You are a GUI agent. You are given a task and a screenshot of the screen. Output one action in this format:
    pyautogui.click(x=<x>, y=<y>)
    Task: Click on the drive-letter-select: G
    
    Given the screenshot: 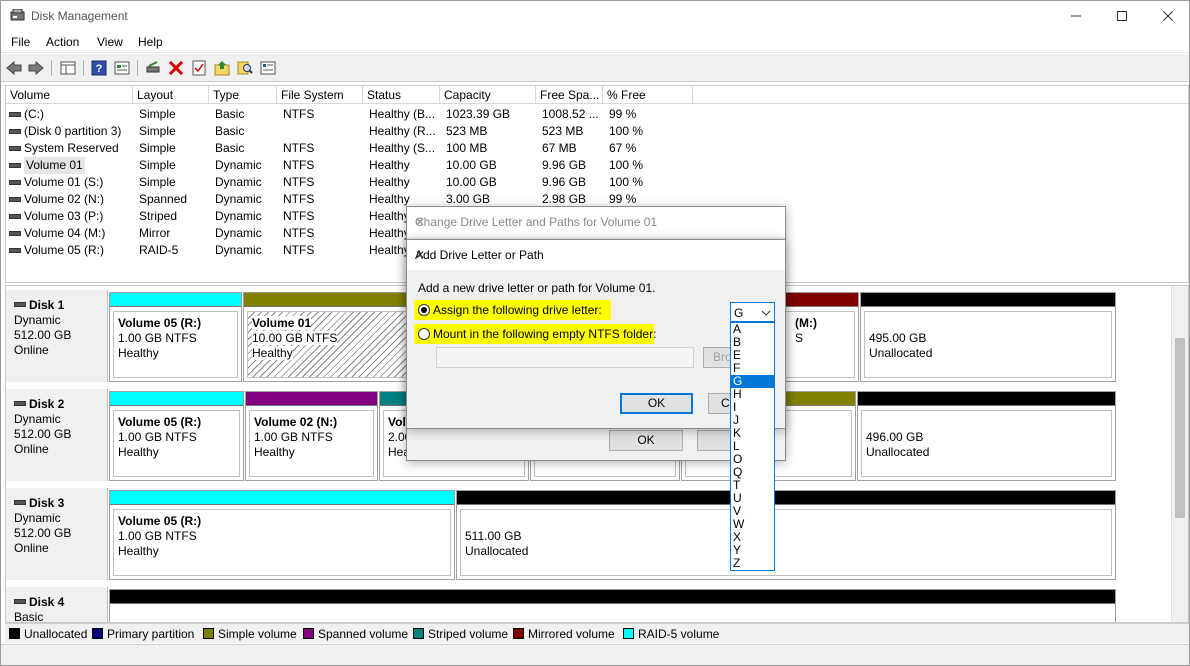 What is the action you would take?
    pyautogui.click(x=752, y=312)
    